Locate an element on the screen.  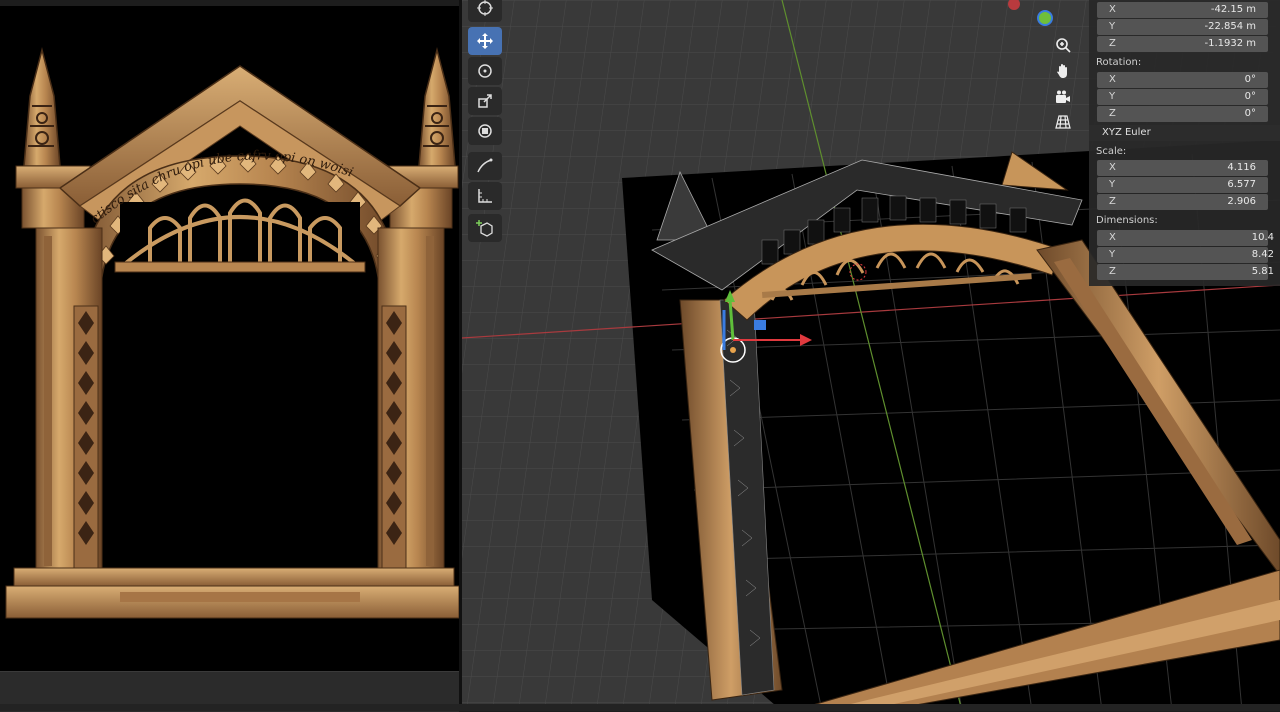
scale-y-axis: Y is located at coordinates (1112, 184).